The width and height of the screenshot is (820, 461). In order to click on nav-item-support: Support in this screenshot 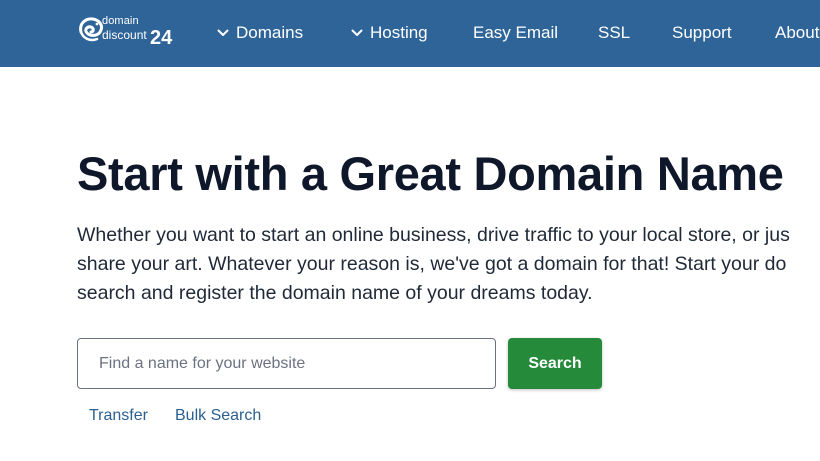, I will do `click(702, 33)`.